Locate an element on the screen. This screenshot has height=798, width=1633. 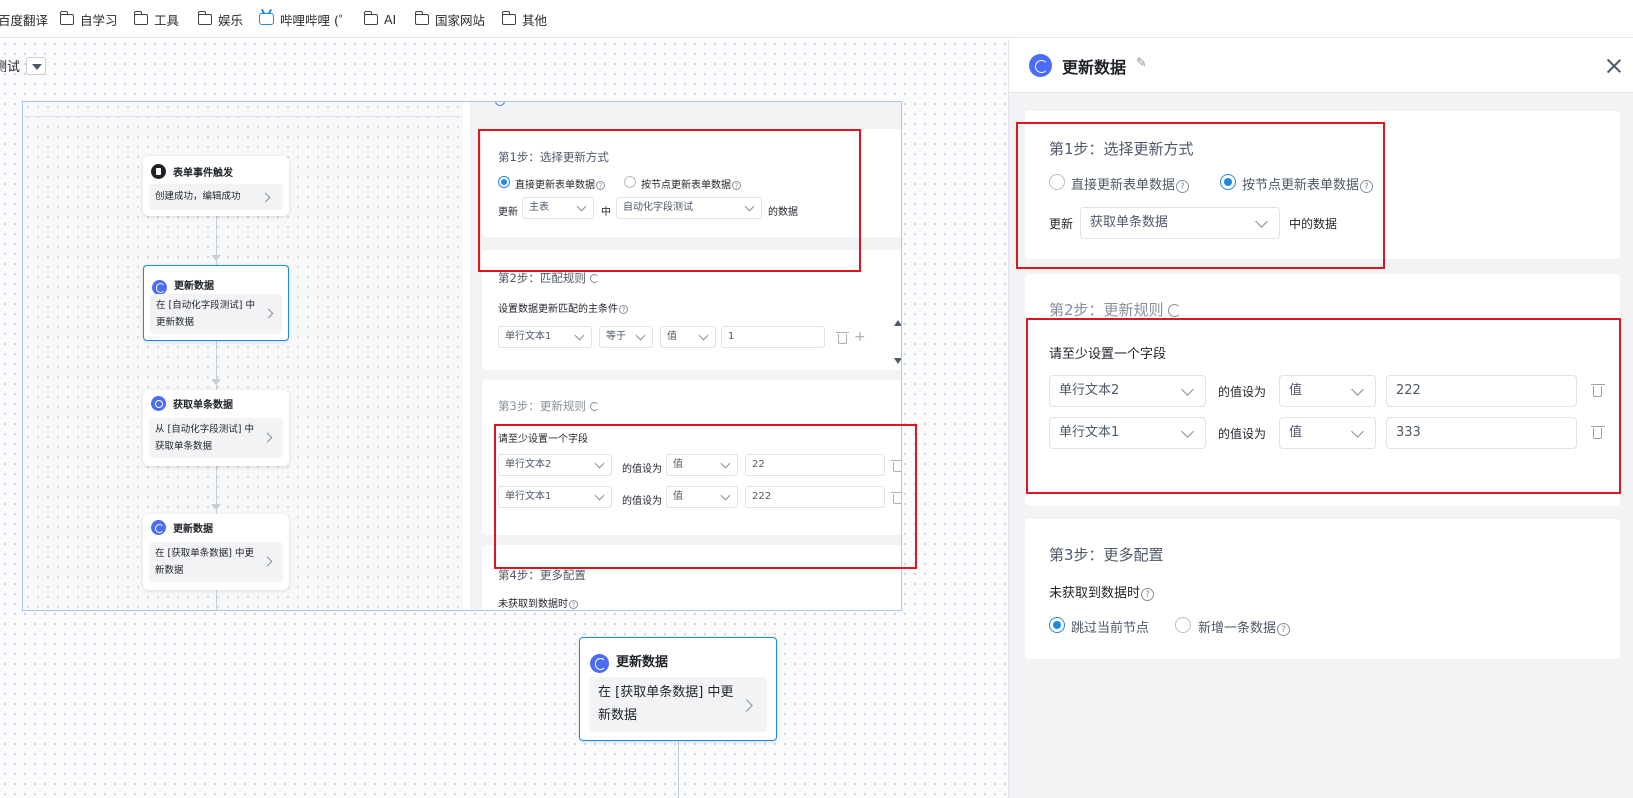
close-icon is located at coordinates (1614, 66).